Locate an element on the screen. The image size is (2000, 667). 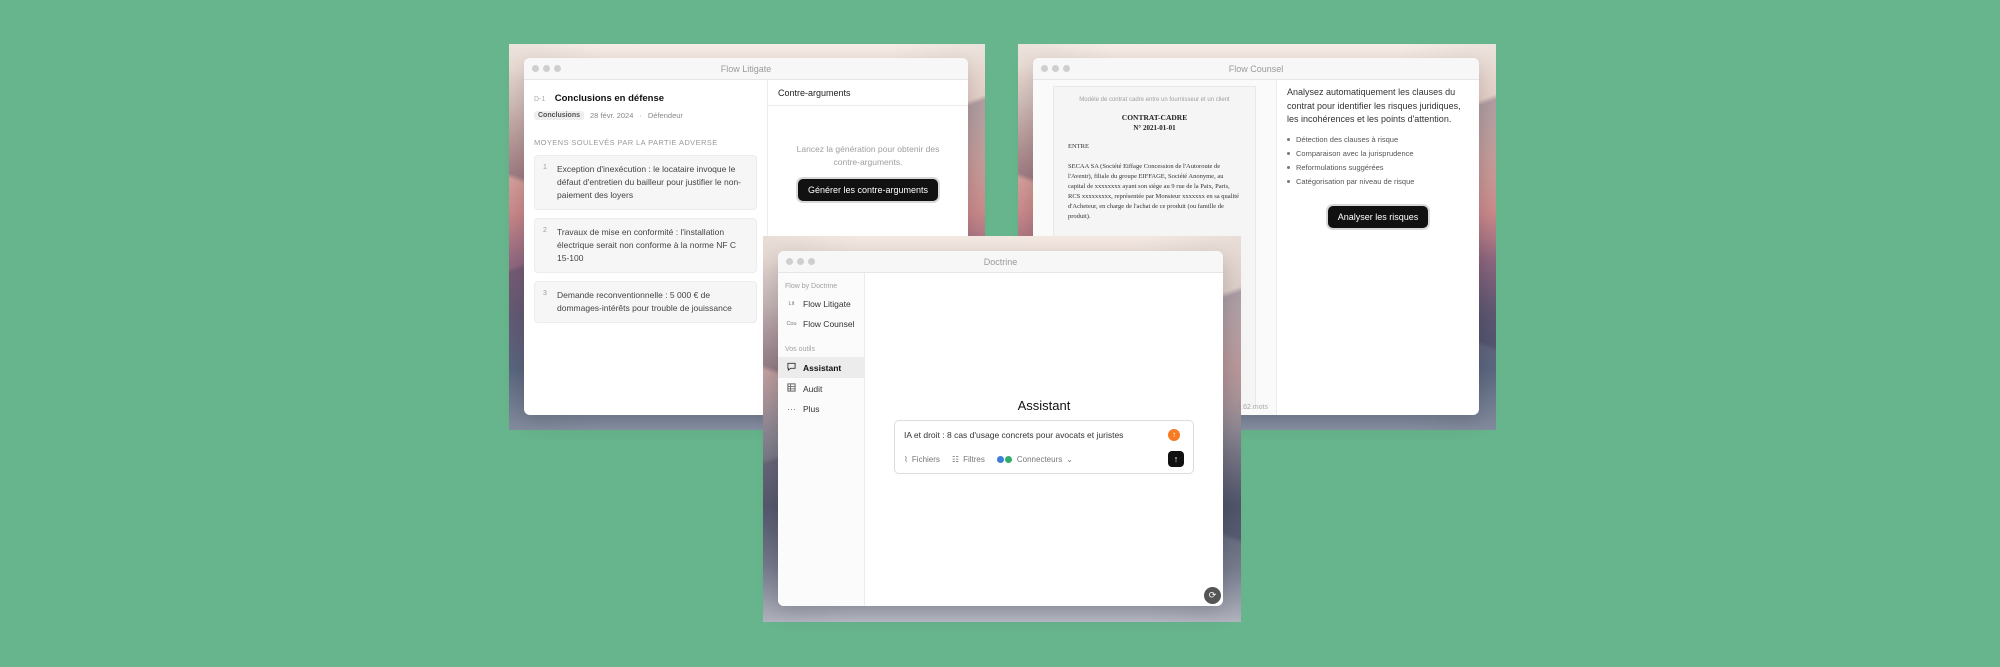
feature-item: Détection des clauses à risque is located at coordinates (1378, 139).